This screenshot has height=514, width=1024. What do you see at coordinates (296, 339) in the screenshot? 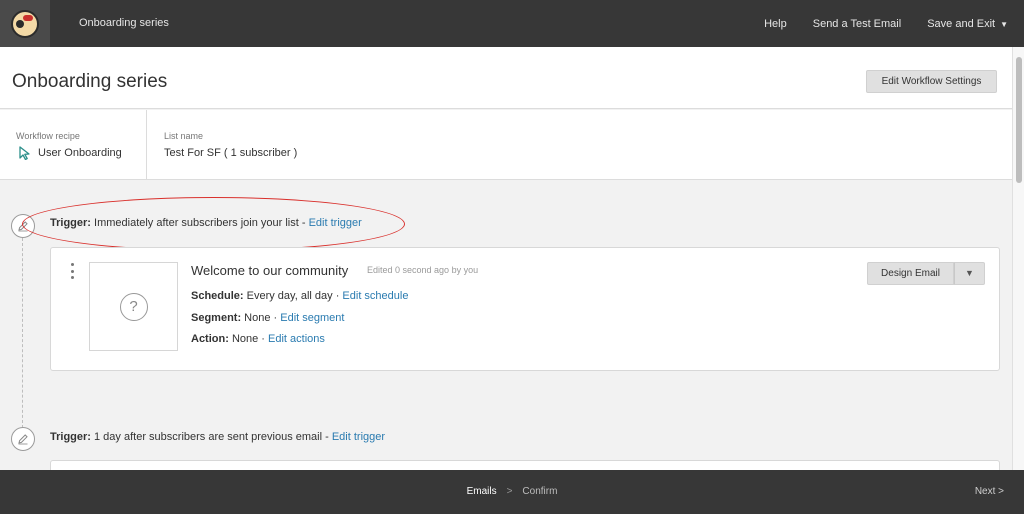
I see `edit-actions-link: Edit actions` at bounding box center [296, 339].